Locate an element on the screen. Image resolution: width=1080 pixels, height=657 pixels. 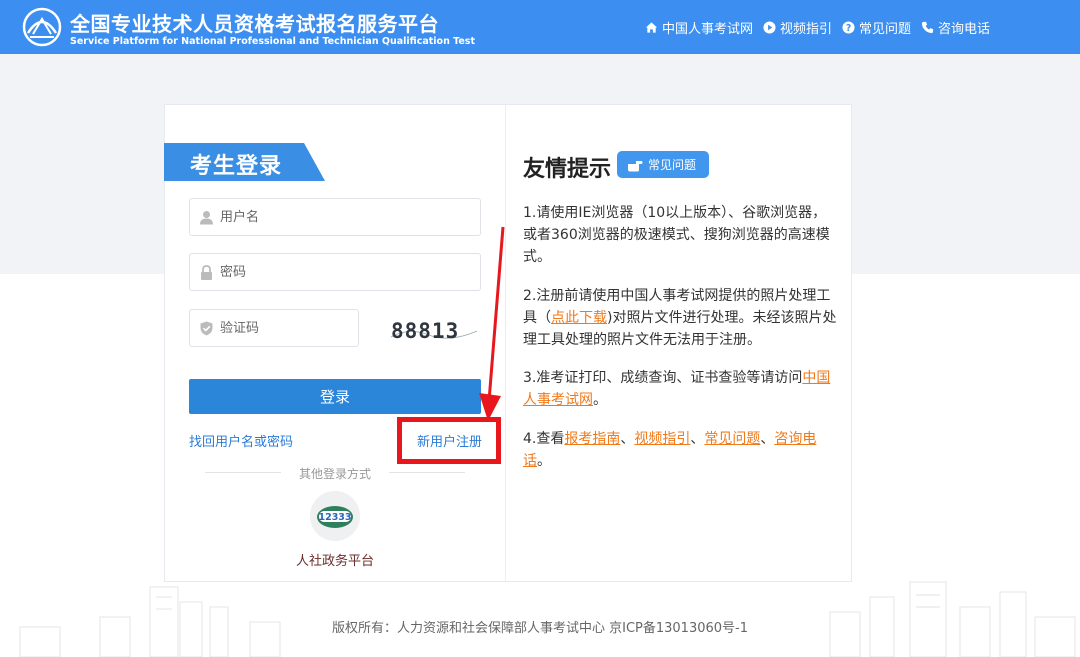
site-title: 全国专业技术人员资格考试报名服务平台 is located at coordinates (254, 24).